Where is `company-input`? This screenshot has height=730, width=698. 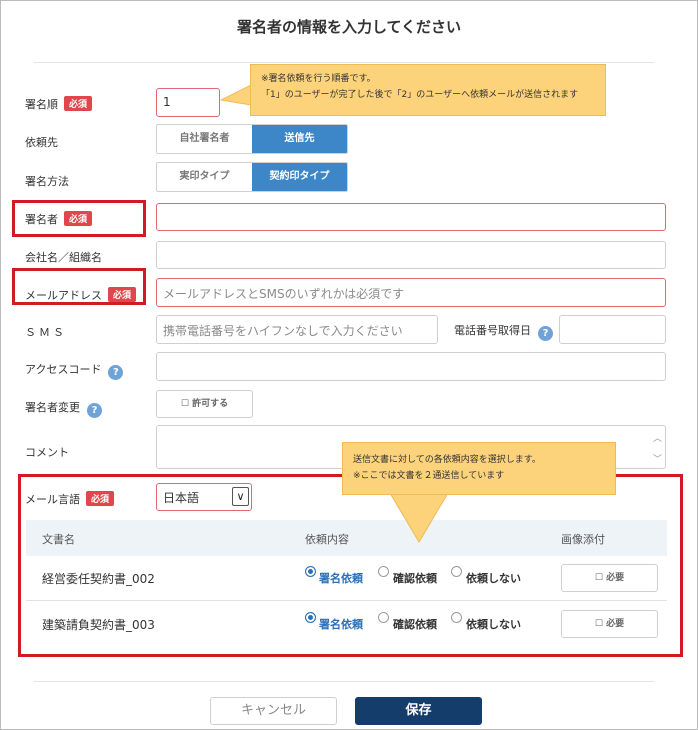
company-input is located at coordinates (411, 255).